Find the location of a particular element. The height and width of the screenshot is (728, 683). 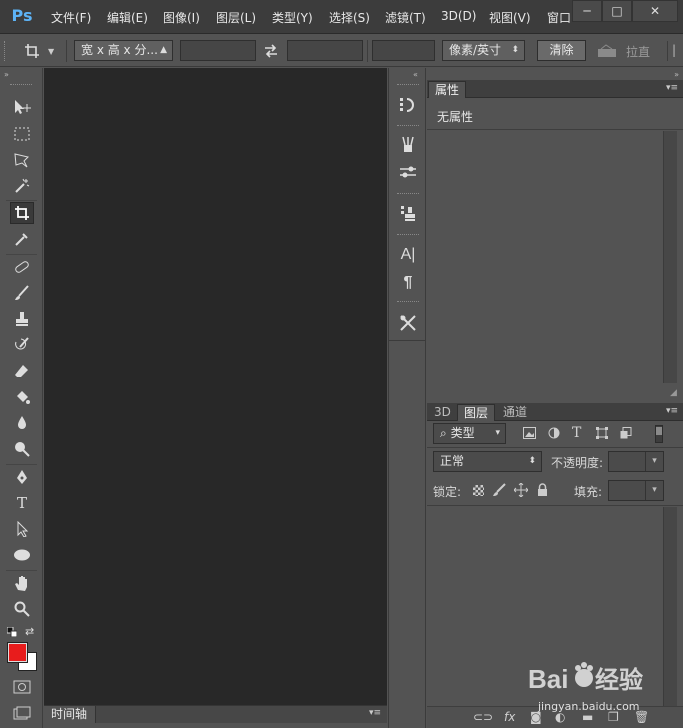

zoom-tool-icon is located at coordinates (22, 609).